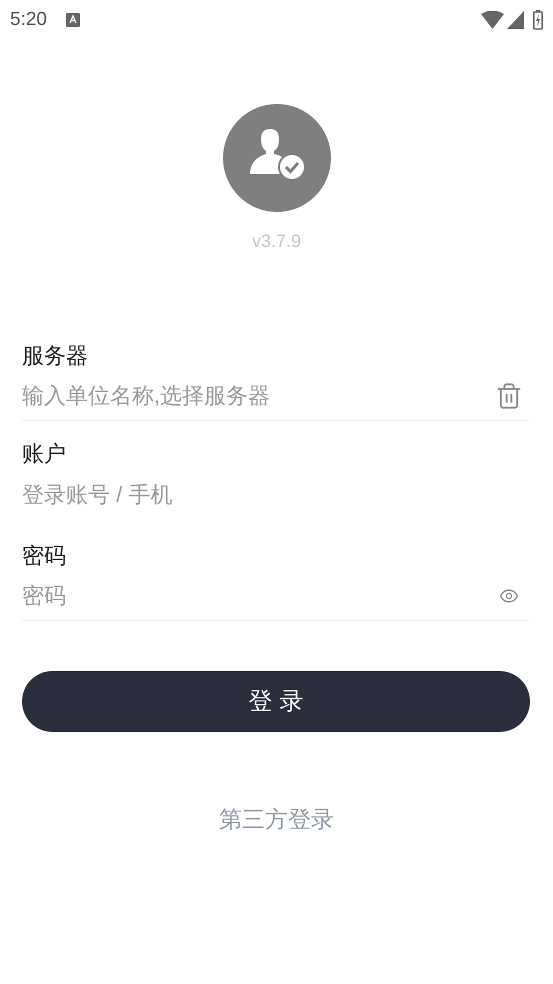  What do you see at coordinates (538, 20) in the screenshot?
I see `battery-icon` at bounding box center [538, 20].